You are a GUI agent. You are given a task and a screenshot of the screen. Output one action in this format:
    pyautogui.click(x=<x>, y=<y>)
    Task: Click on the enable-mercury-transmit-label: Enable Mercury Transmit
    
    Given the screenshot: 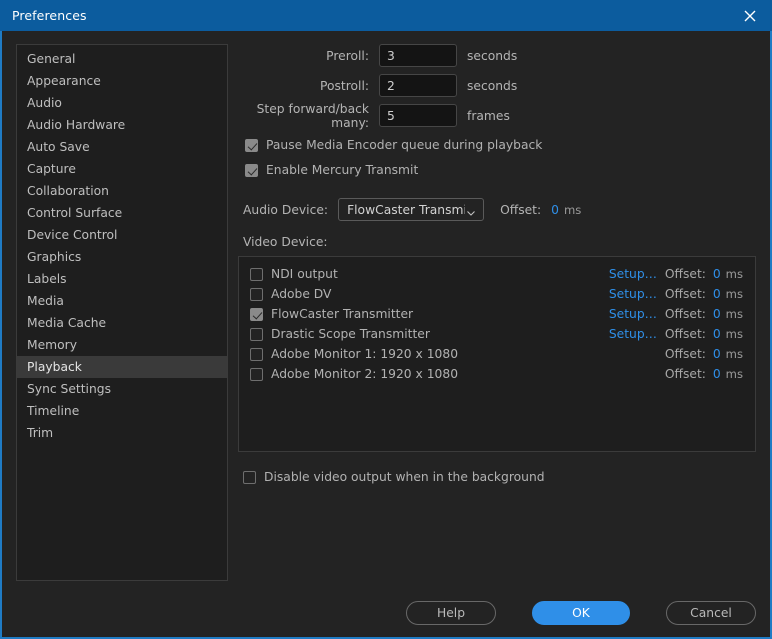 What is the action you would take?
    pyautogui.click(x=342, y=170)
    